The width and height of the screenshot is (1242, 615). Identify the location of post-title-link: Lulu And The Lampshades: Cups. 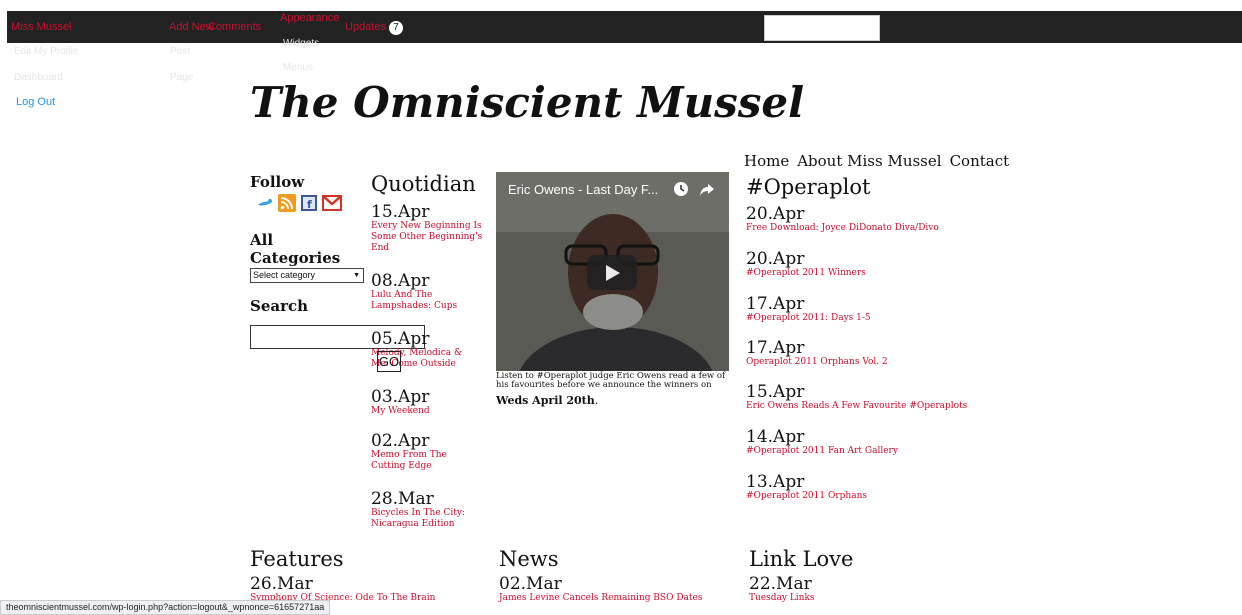
(416, 301).